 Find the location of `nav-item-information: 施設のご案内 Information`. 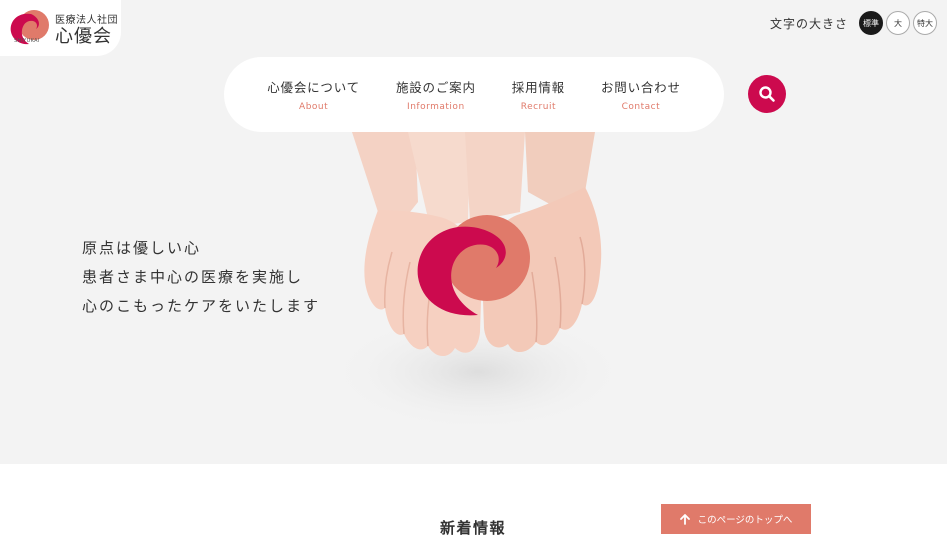

nav-item-information: 施設のご案内 Information is located at coordinates (436, 94).